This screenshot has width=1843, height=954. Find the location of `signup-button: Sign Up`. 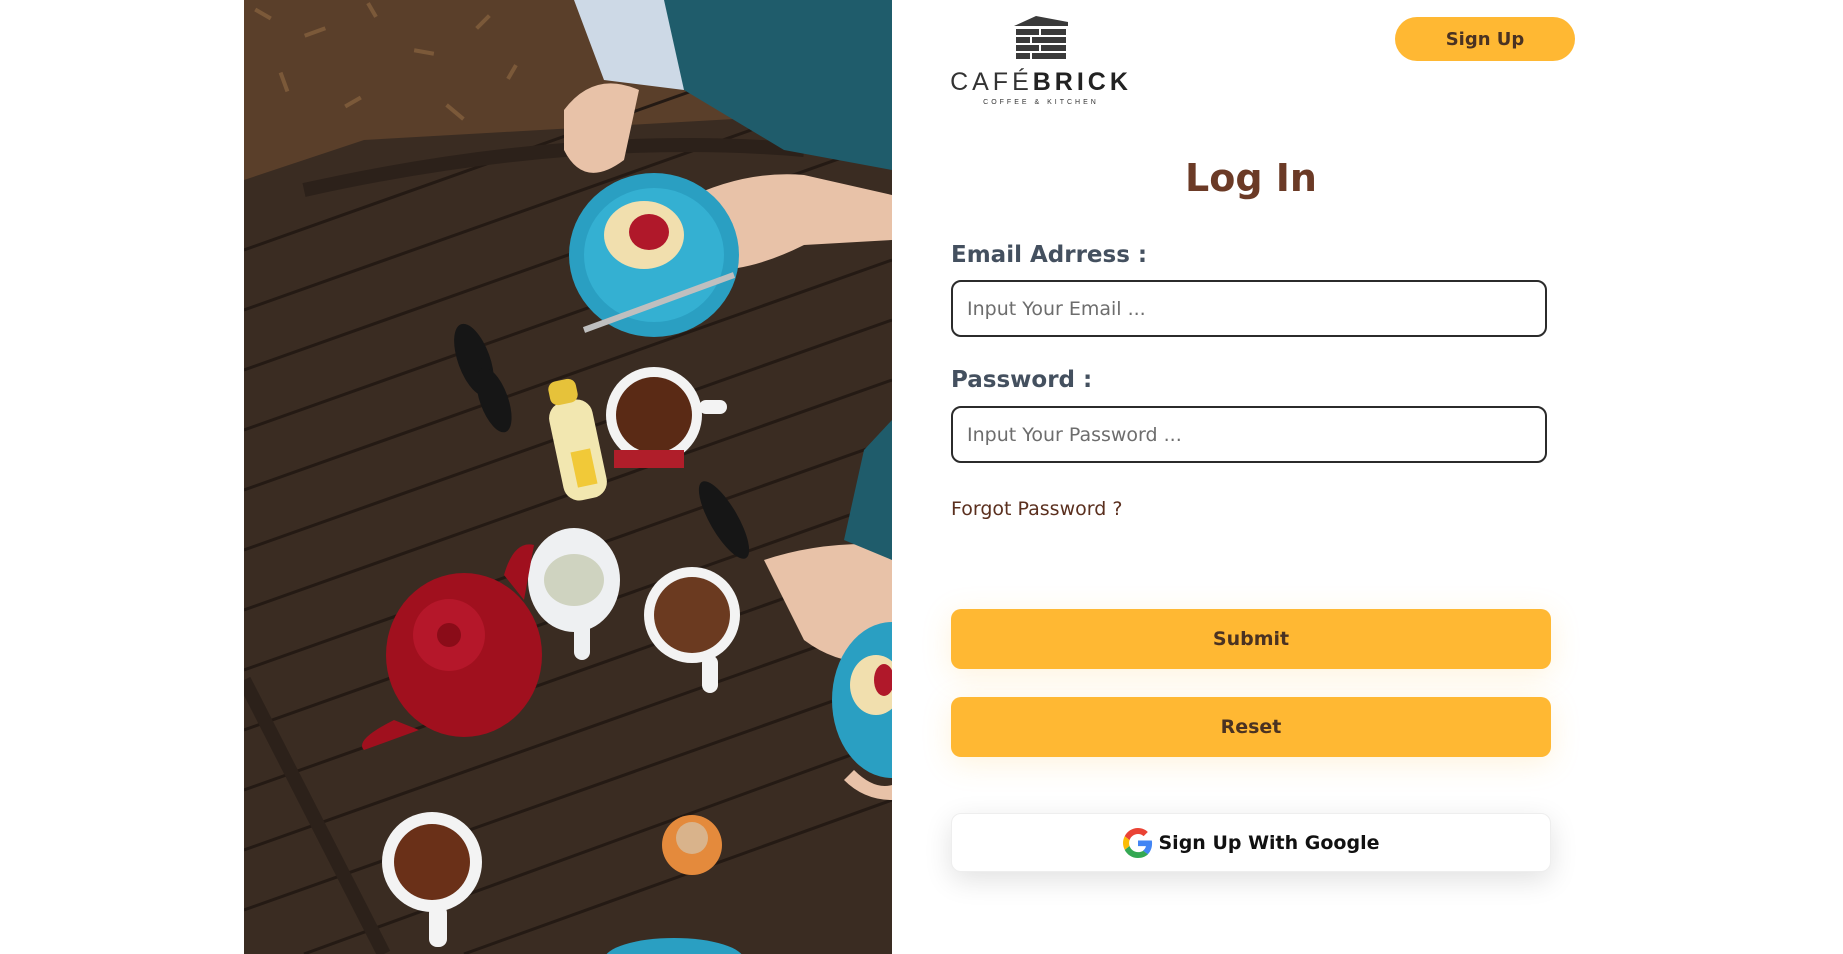

signup-button: Sign Up is located at coordinates (1485, 39).